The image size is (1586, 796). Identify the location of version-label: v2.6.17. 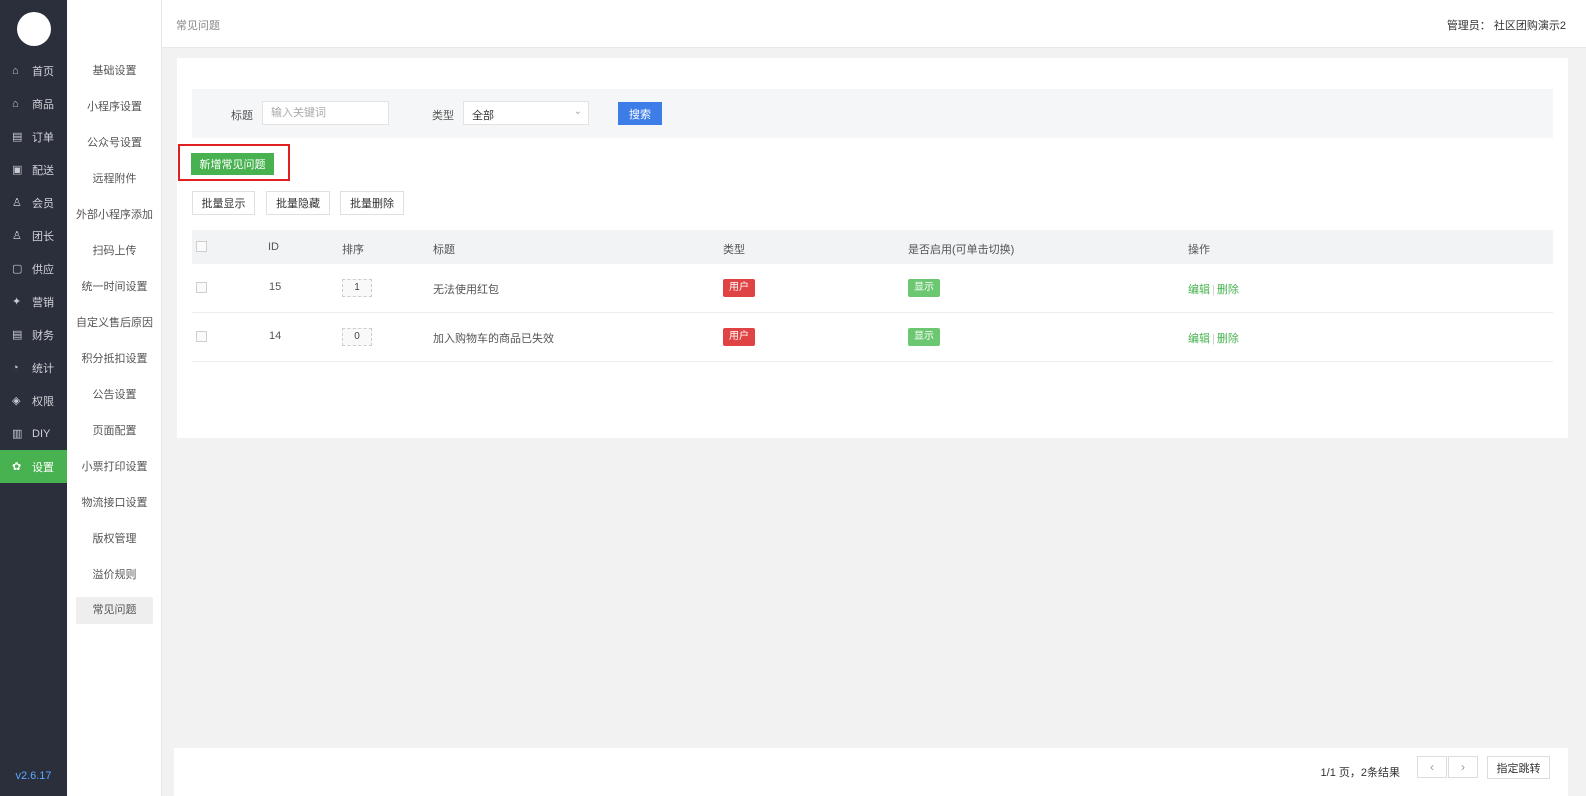
(33, 776).